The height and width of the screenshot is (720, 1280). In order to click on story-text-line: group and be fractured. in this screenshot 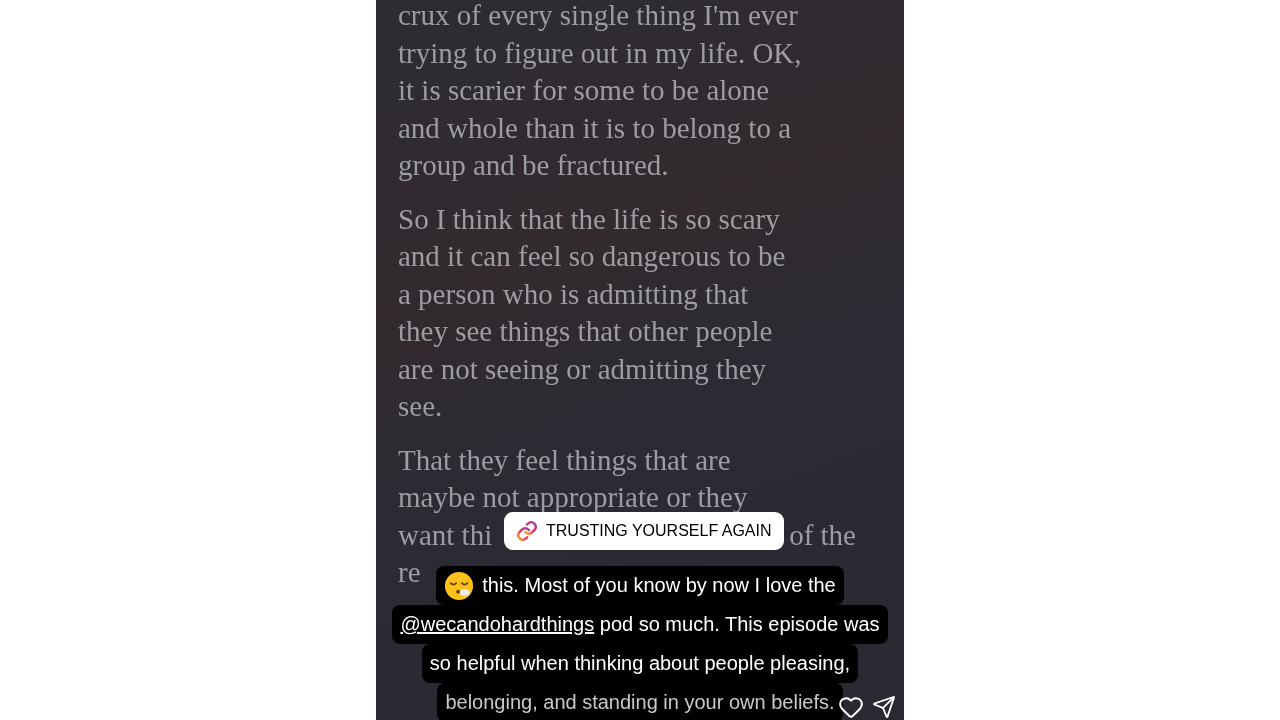, I will do `click(533, 165)`.